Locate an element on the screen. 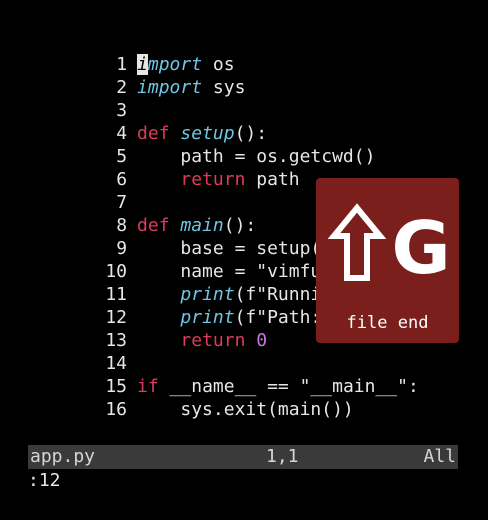 The width and height of the screenshot is (488, 520). code-line-1: 1 import os is located at coordinates (117, 52).